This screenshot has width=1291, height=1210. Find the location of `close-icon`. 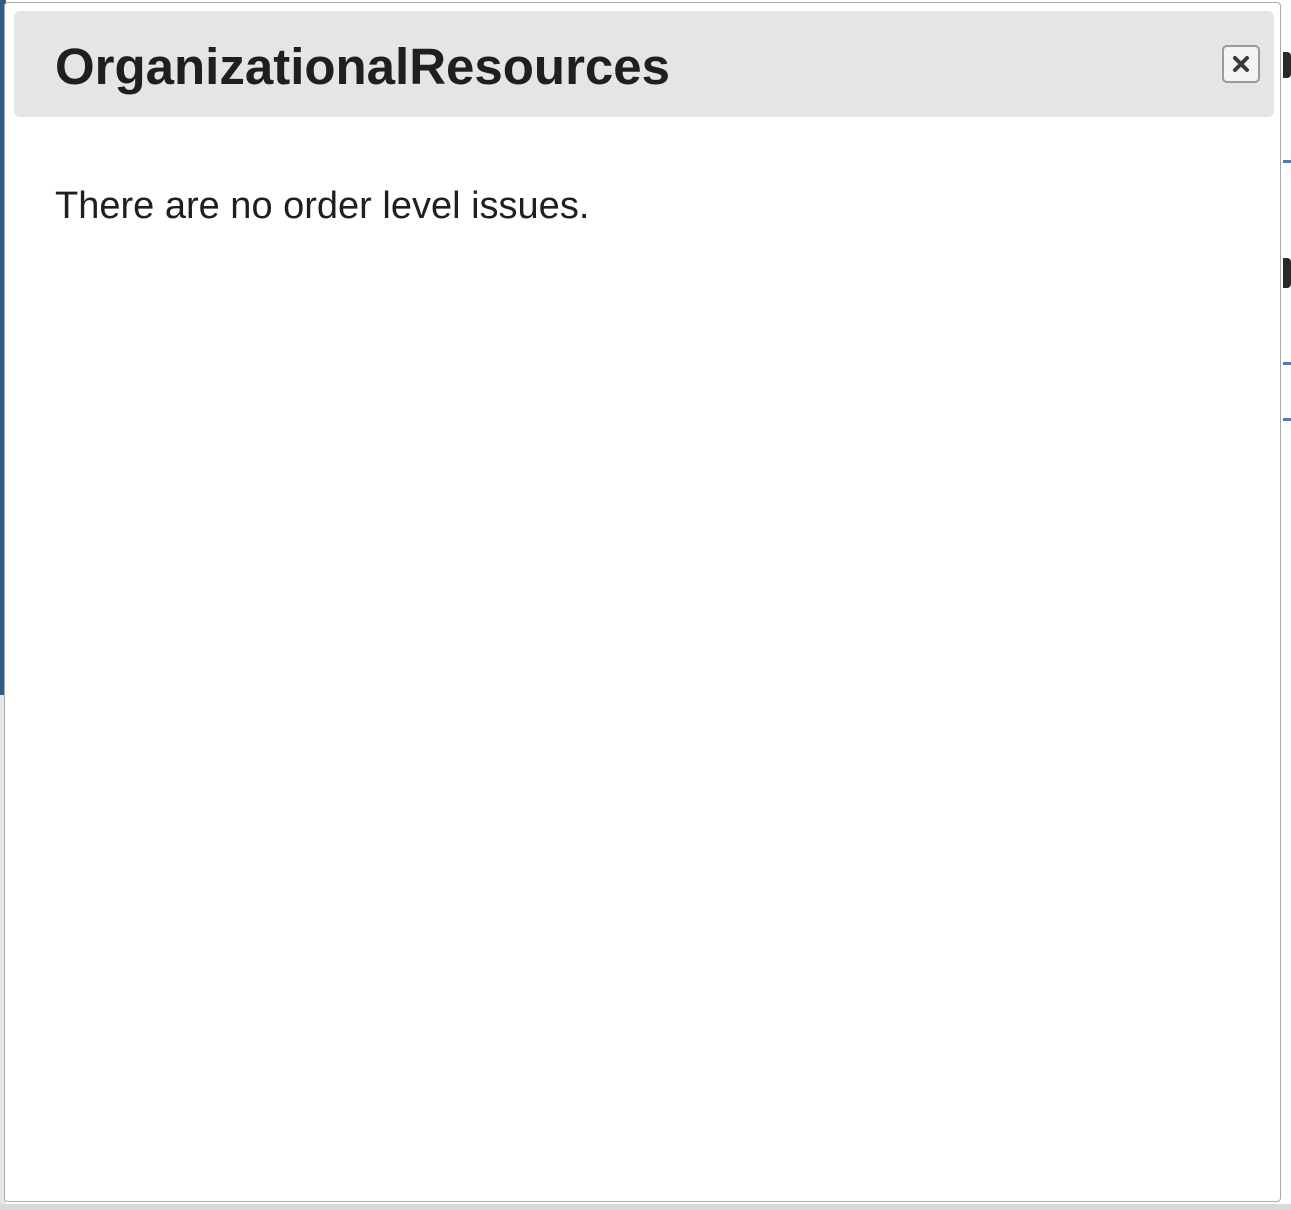

close-icon is located at coordinates (1241, 64).